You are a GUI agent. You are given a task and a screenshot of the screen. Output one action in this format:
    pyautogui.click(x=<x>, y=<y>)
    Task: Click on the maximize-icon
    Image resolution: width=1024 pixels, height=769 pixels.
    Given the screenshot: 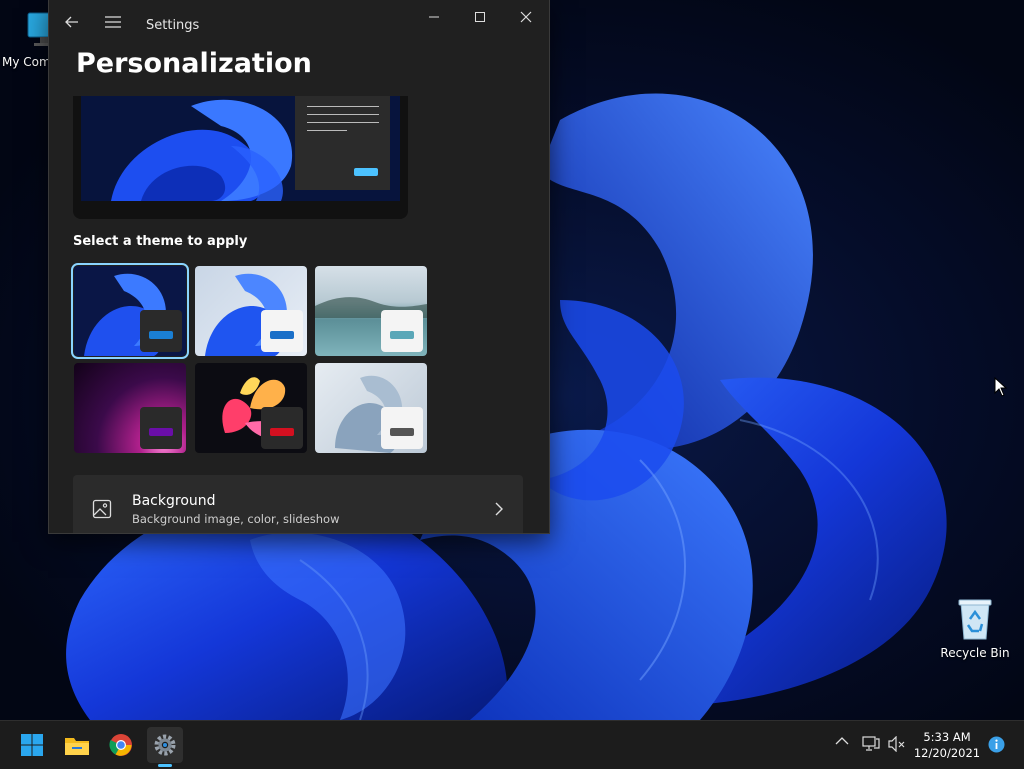 What is the action you would take?
    pyautogui.click(x=480, y=17)
    